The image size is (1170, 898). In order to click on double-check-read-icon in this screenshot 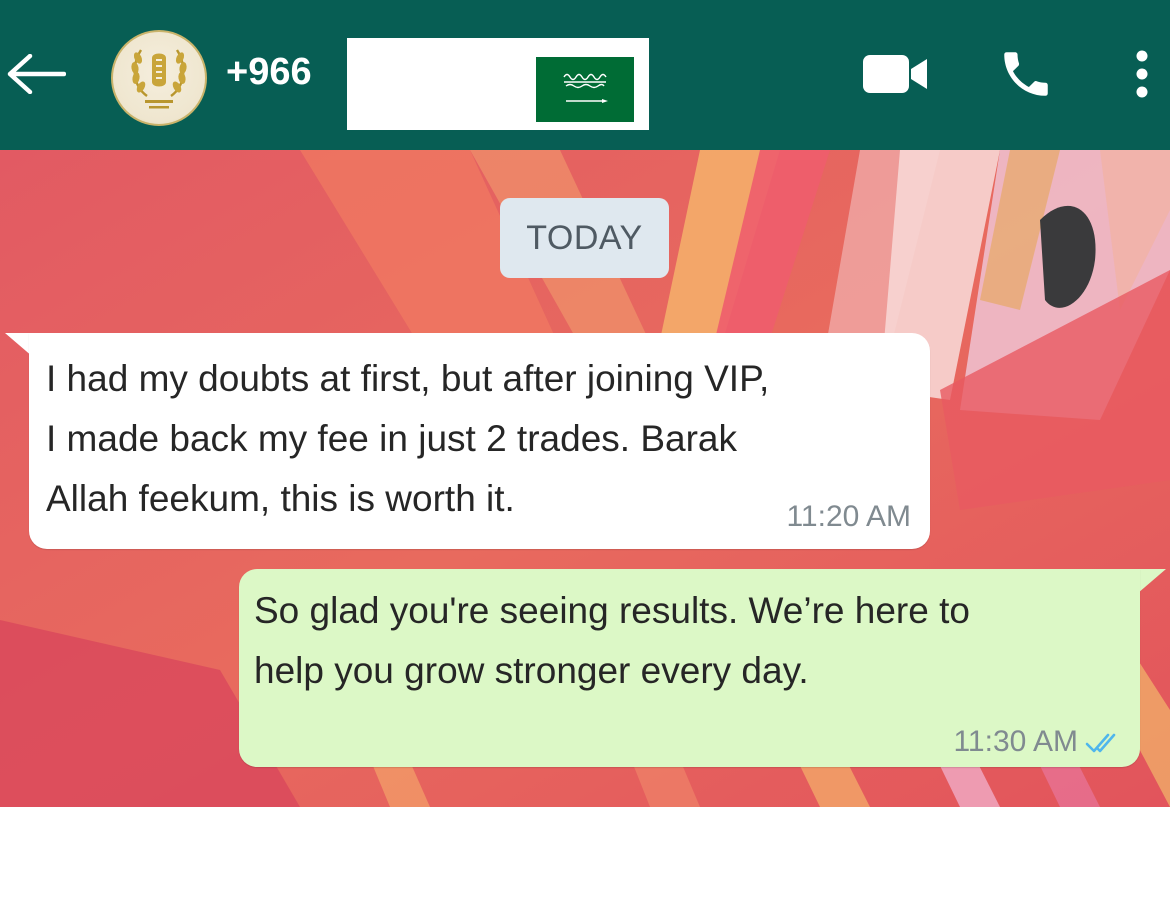, I will do `click(1100, 743)`.